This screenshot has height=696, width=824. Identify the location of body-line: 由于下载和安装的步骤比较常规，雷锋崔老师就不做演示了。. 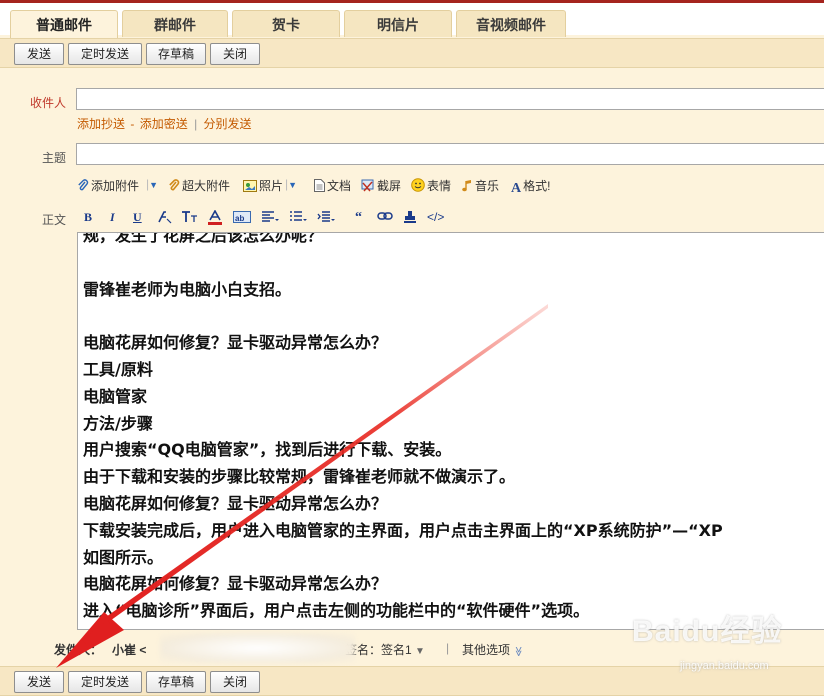
(299, 477).